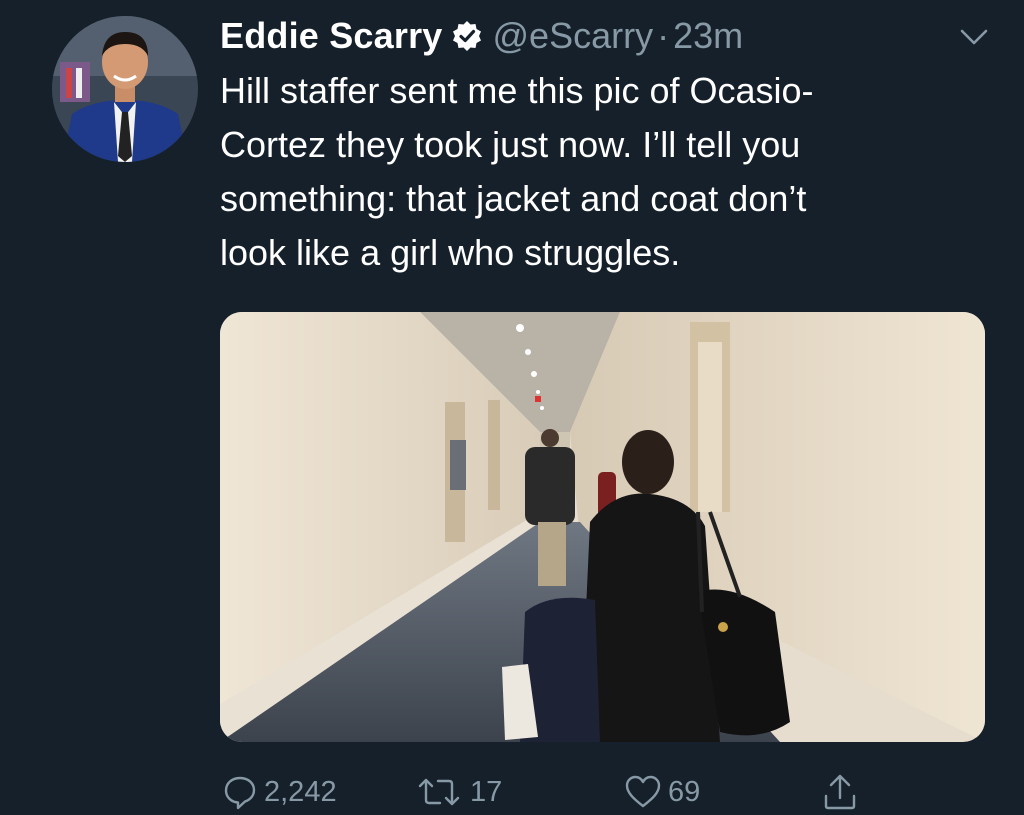 The height and width of the screenshot is (815, 1024). I want to click on verified-badge-icon, so click(467, 36).